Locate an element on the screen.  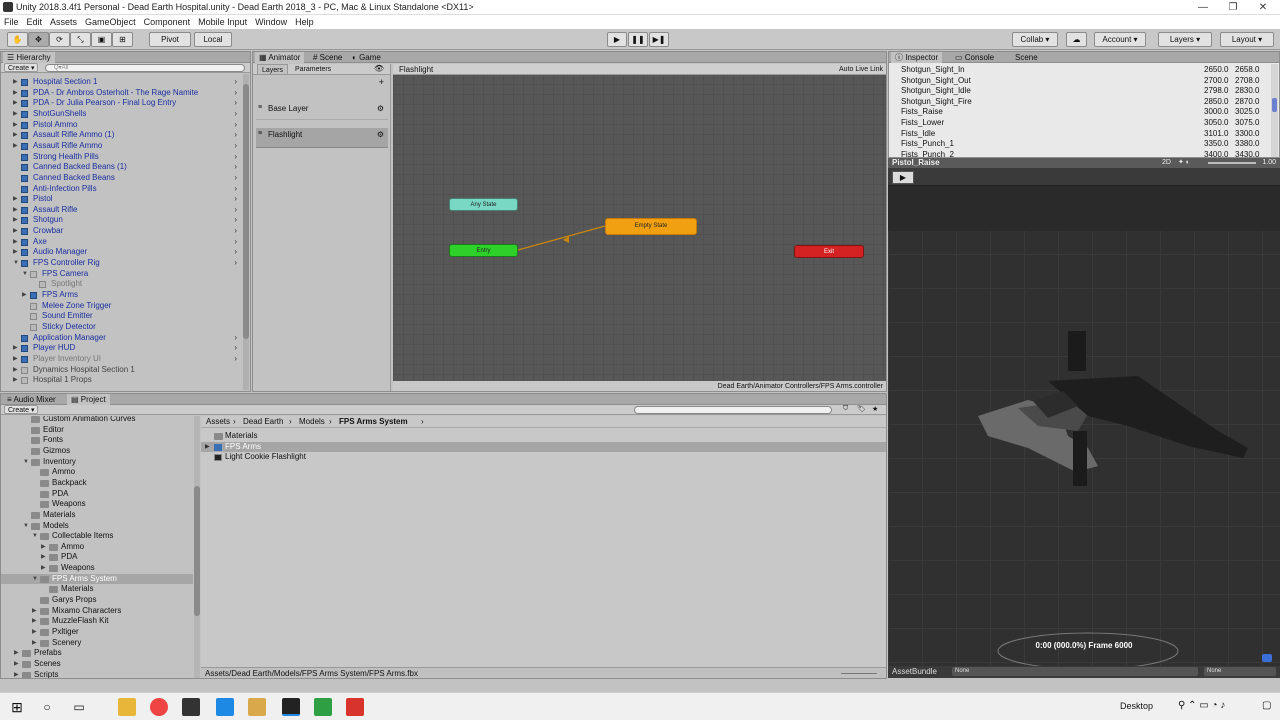
project-folder-item: Custom Animation Curves is located at coordinates (97, 420).